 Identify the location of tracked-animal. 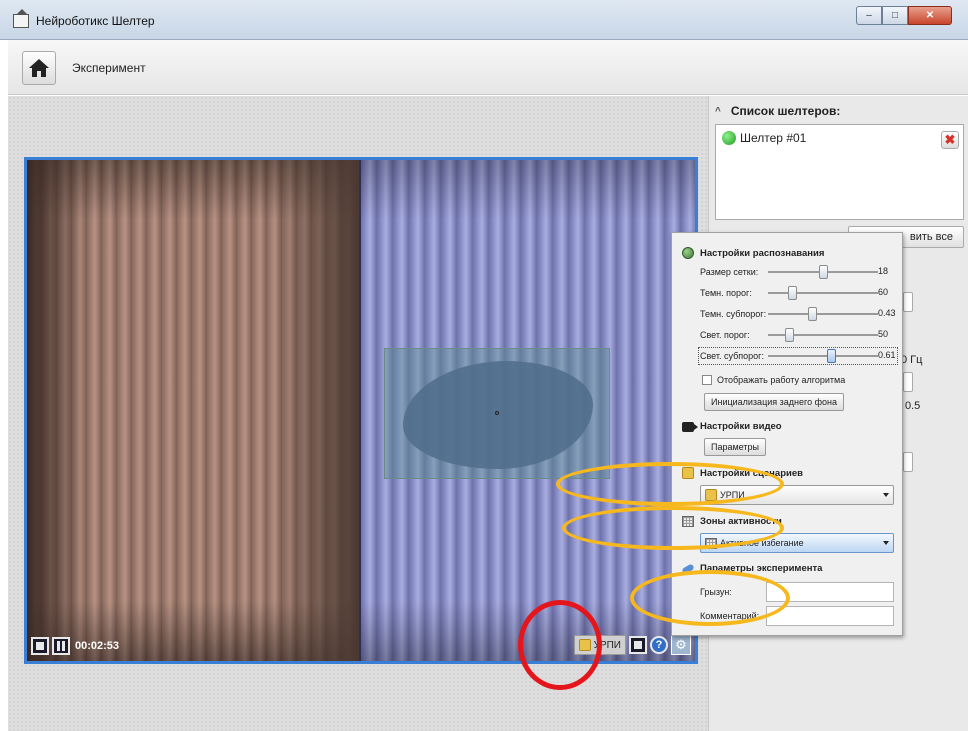
(498, 415).